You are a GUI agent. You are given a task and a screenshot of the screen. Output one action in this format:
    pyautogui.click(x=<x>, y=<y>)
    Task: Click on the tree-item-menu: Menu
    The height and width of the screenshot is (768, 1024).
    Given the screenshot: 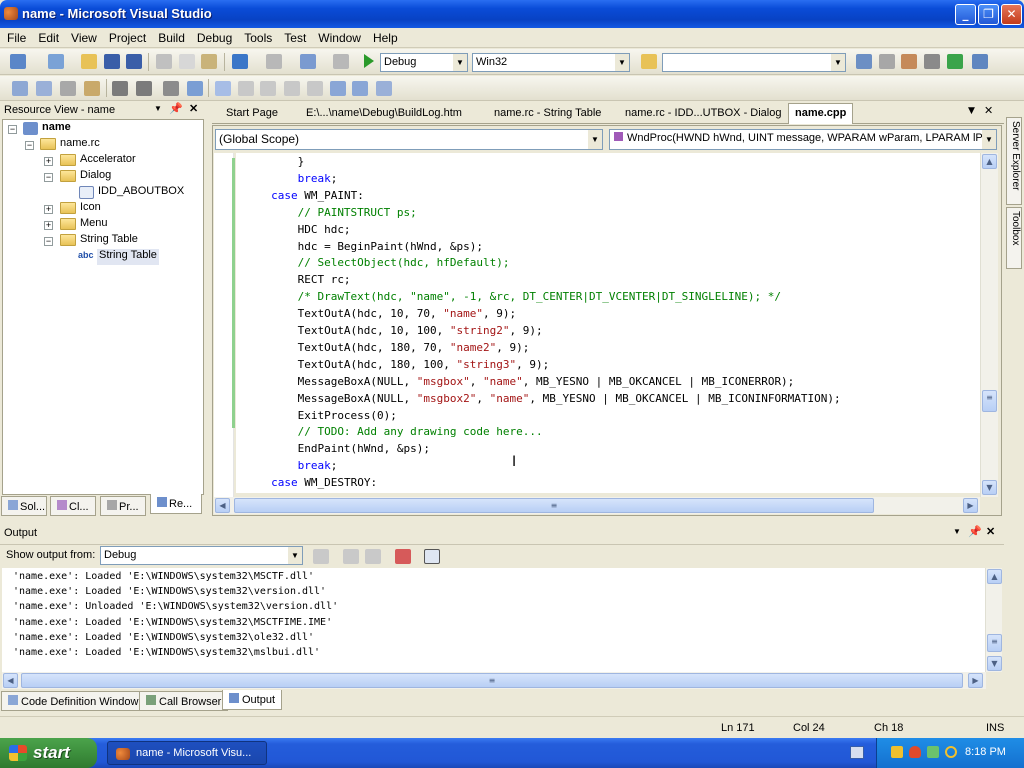 What is the action you would take?
    pyautogui.click(x=94, y=225)
    